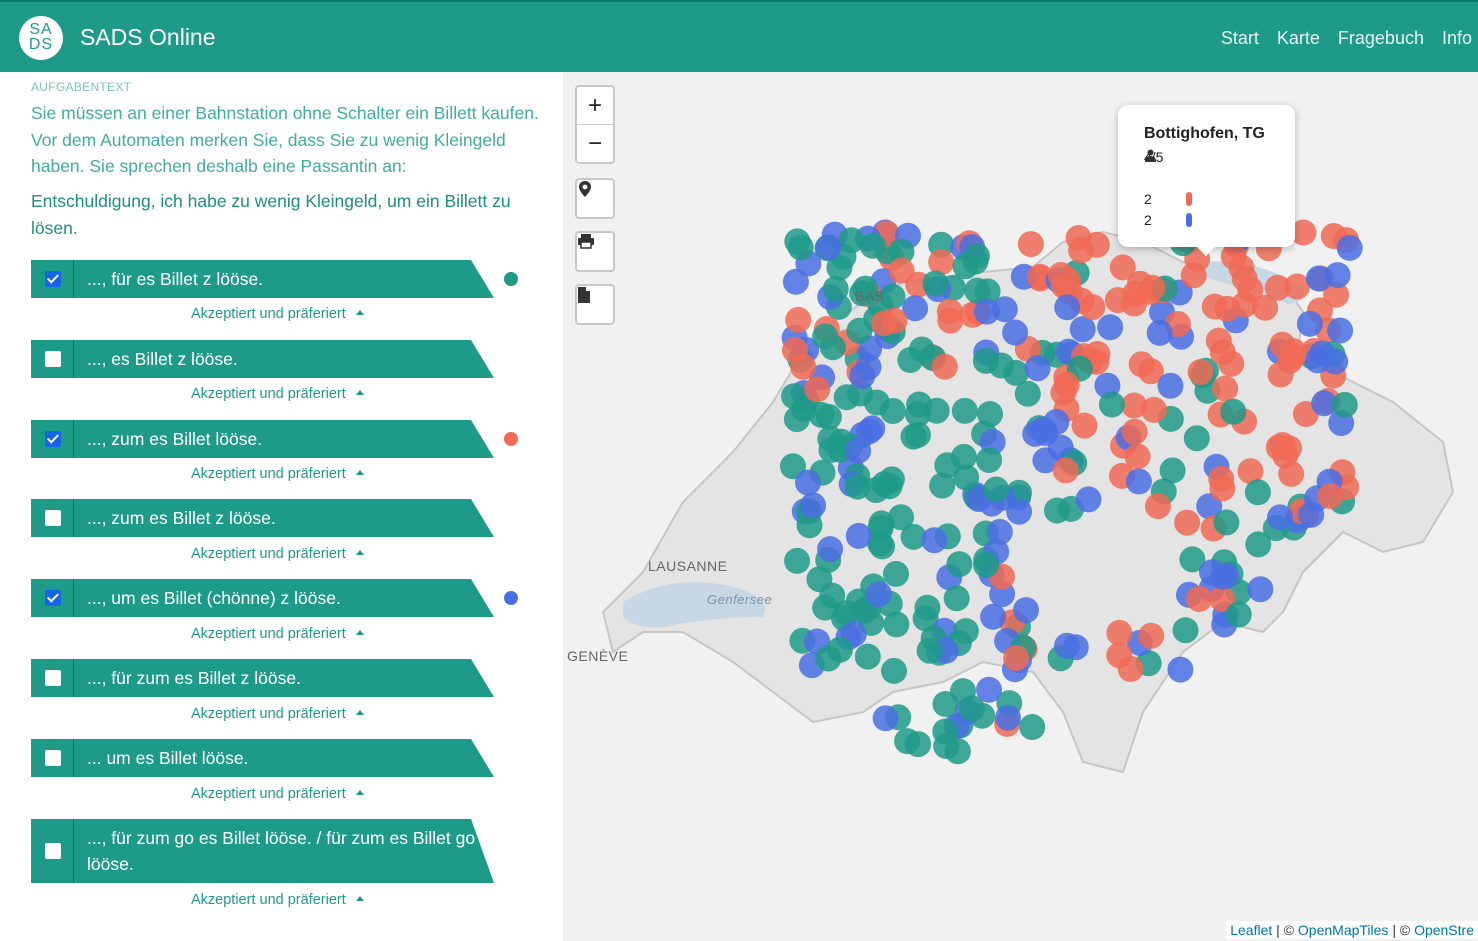  What do you see at coordinates (1298, 38) in the screenshot?
I see `nav-karte: Karte` at bounding box center [1298, 38].